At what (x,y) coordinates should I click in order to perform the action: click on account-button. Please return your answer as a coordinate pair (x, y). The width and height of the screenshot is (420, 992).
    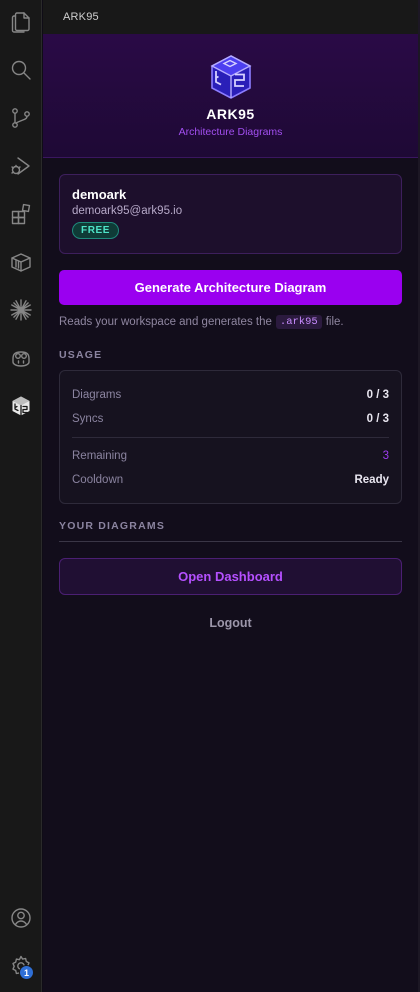
    Looking at the image, I should click on (21, 918).